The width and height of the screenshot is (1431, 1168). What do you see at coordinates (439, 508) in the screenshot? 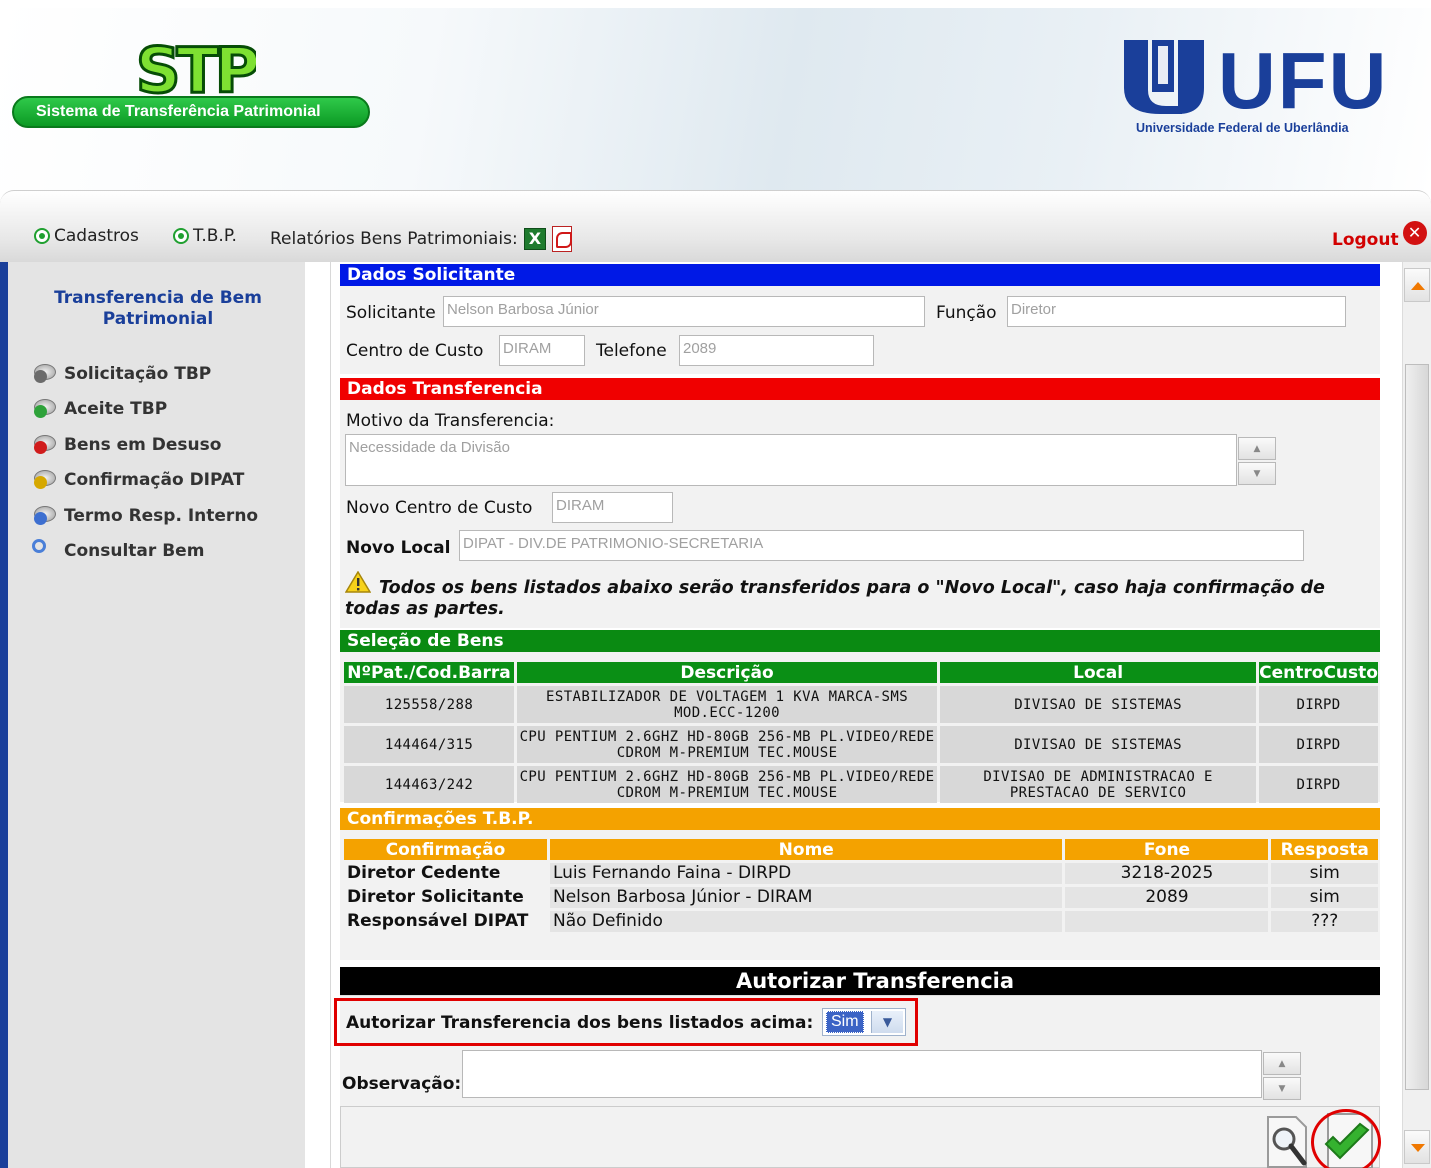
I see `novo-centro-label: Novo Centro de Custo` at bounding box center [439, 508].